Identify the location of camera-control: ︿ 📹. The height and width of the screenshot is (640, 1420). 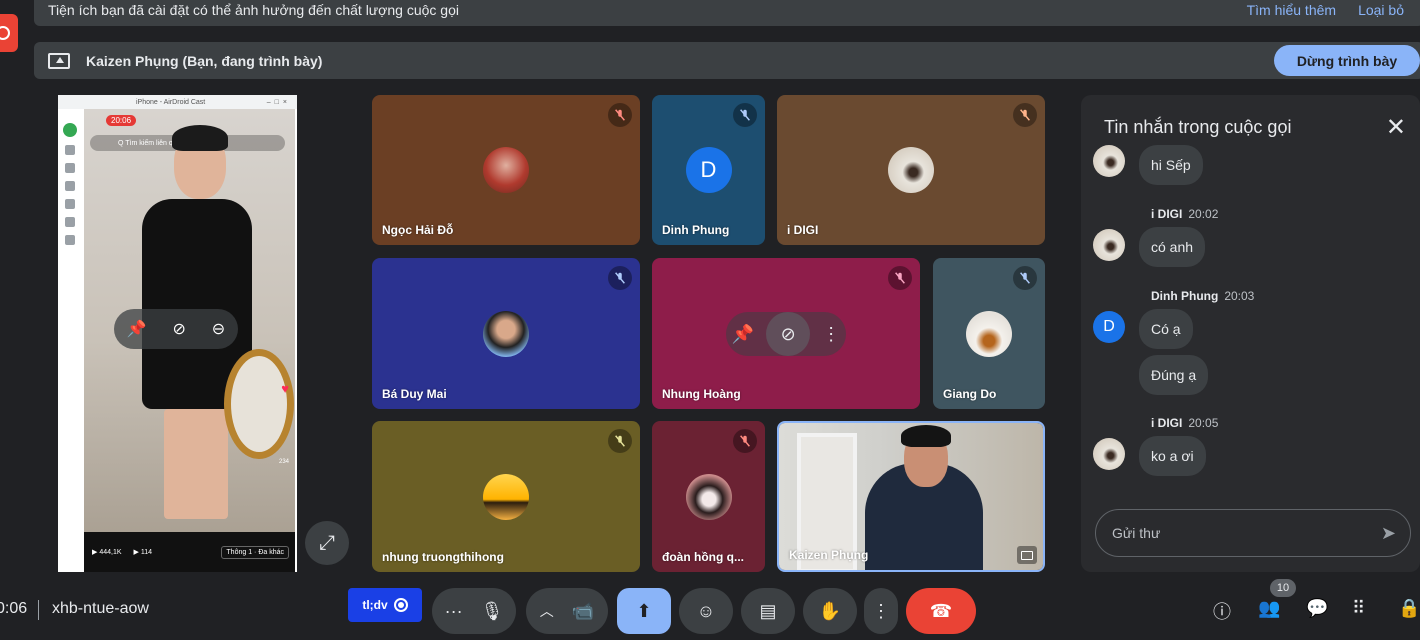
(567, 611).